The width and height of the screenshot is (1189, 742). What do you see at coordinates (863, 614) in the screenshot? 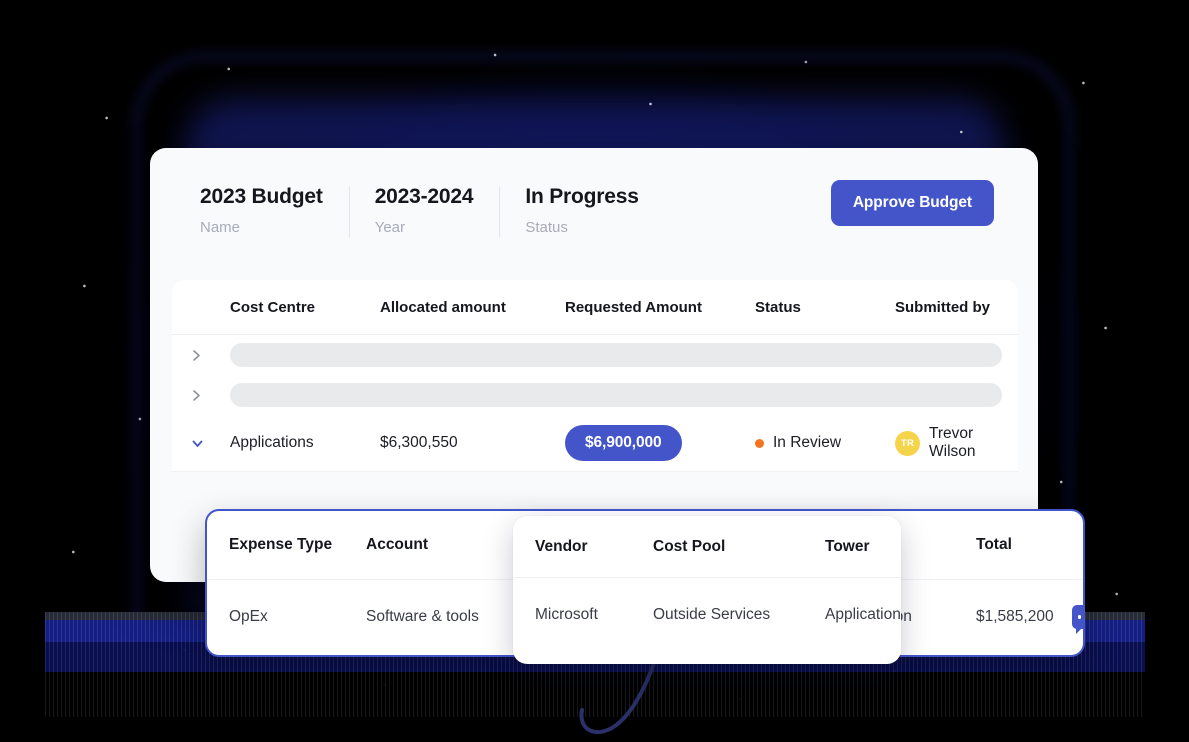
I see `floating-cell-tower: Application` at bounding box center [863, 614].